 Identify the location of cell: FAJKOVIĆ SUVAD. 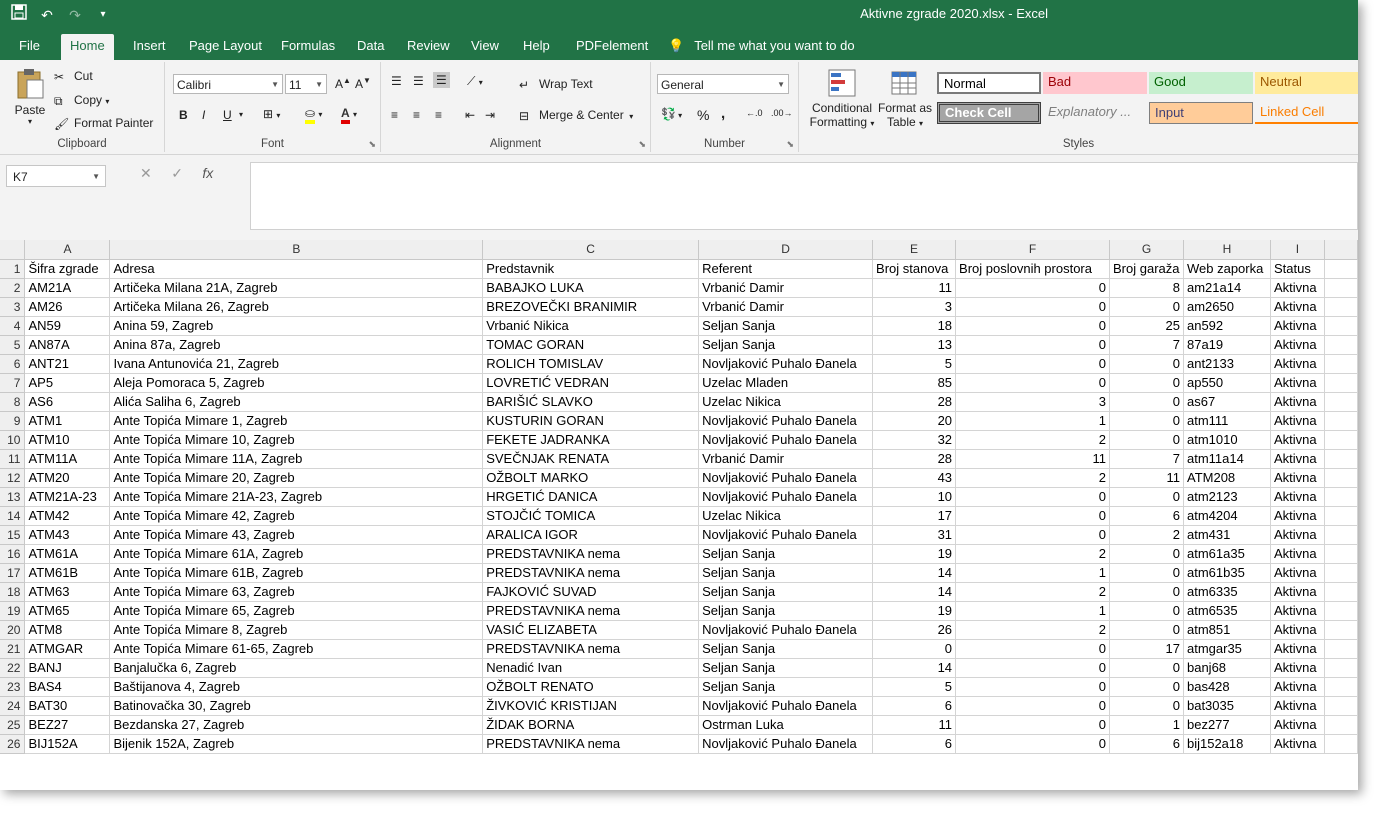
(591, 592).